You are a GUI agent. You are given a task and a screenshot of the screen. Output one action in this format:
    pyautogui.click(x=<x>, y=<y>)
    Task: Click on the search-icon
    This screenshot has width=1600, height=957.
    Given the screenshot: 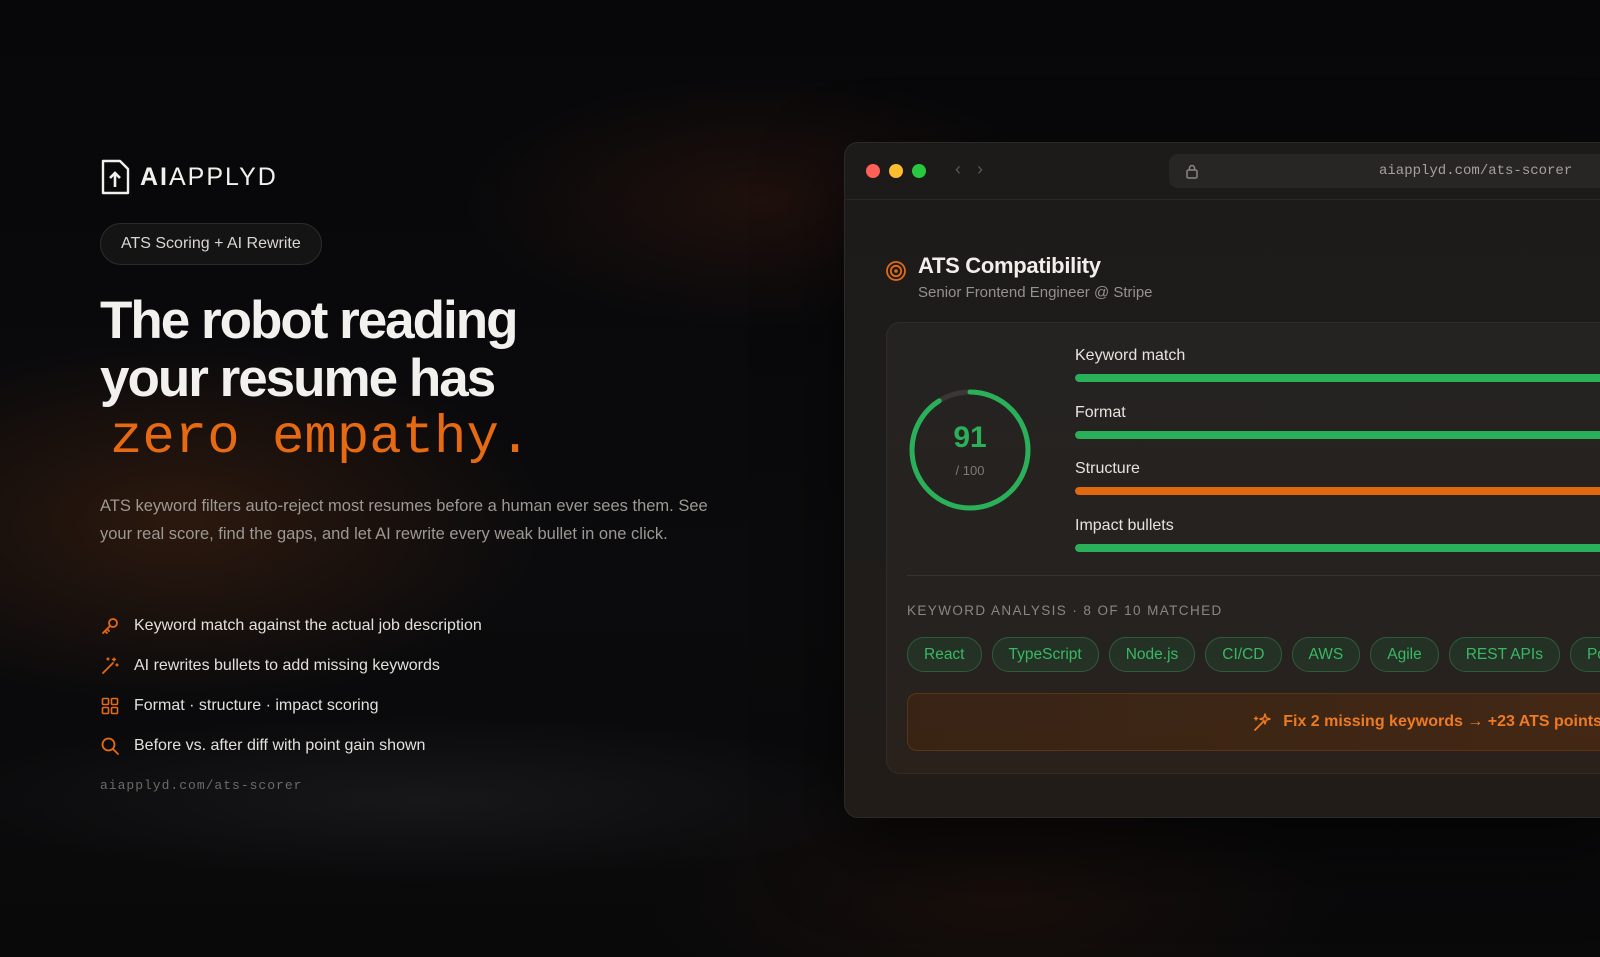 What is the action you would take?
    pyautogui.click(x=110, y=746)
    